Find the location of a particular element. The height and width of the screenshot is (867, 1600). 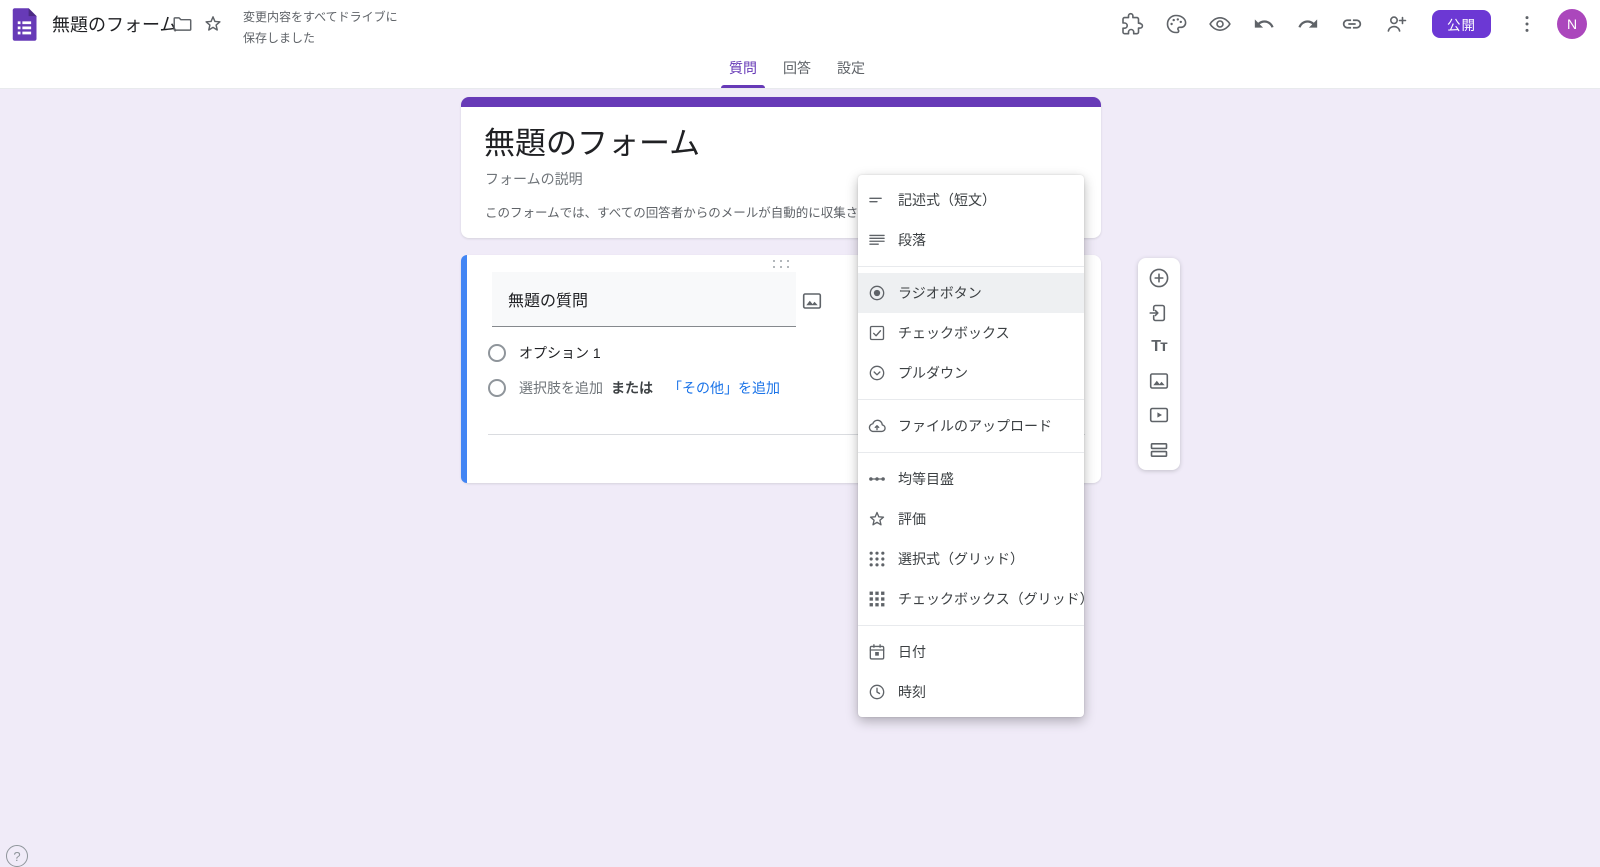

preview-eye-icon is located at coordinates (1220, 24).